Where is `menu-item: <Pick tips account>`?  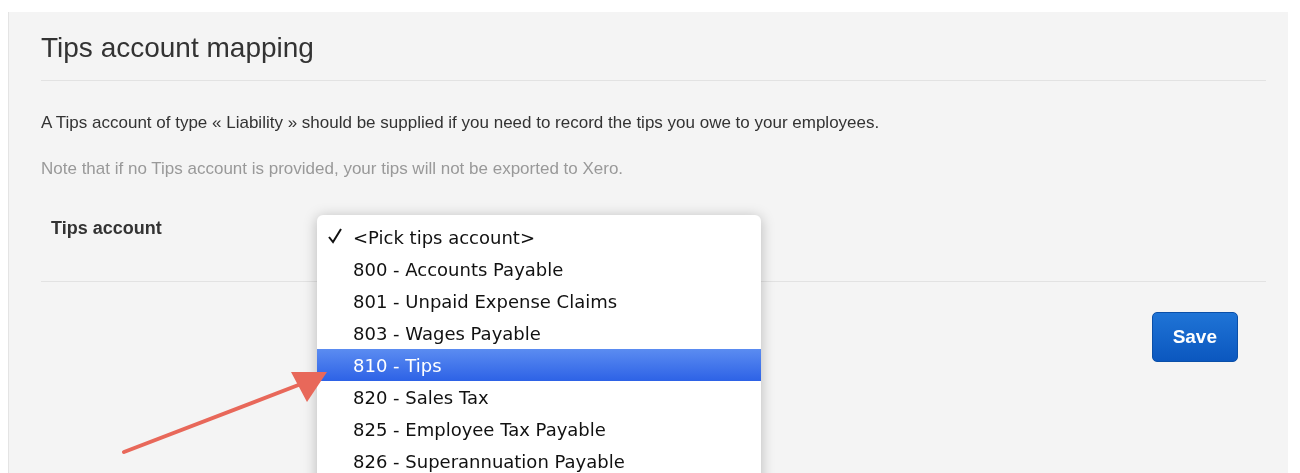 menu-item: <Pick tips account> is located at coordinates (539, 237).